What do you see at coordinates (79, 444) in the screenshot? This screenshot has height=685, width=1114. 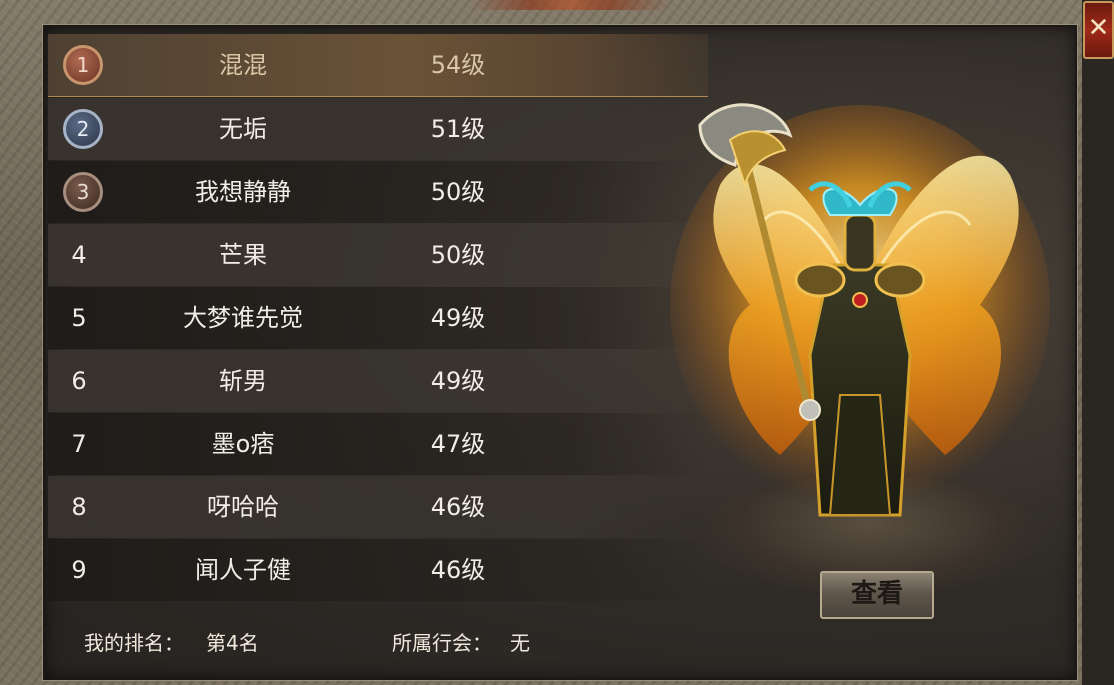 I see `rank-number: 7` at bounding box center [79, 444].